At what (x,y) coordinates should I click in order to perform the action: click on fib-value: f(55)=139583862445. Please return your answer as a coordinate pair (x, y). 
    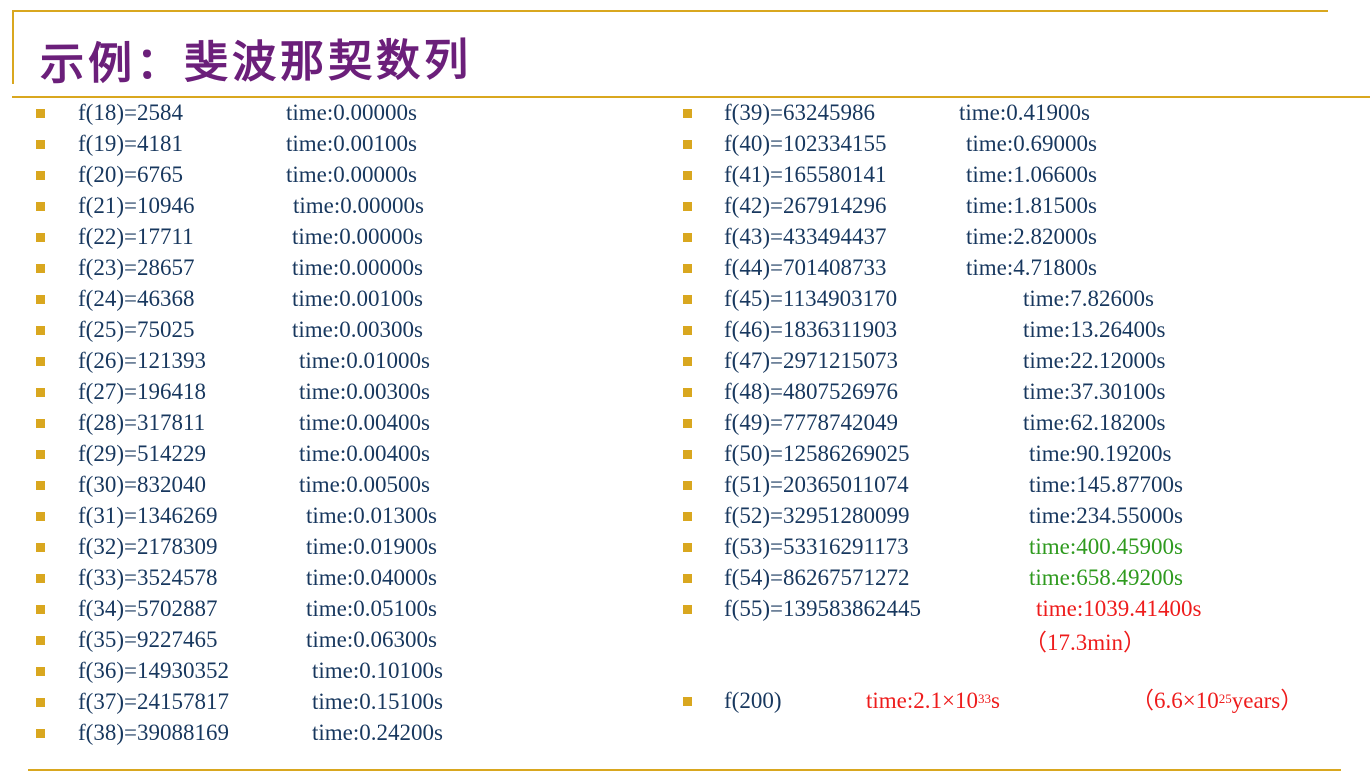
    Looking at the image, I should click on (822, 608).